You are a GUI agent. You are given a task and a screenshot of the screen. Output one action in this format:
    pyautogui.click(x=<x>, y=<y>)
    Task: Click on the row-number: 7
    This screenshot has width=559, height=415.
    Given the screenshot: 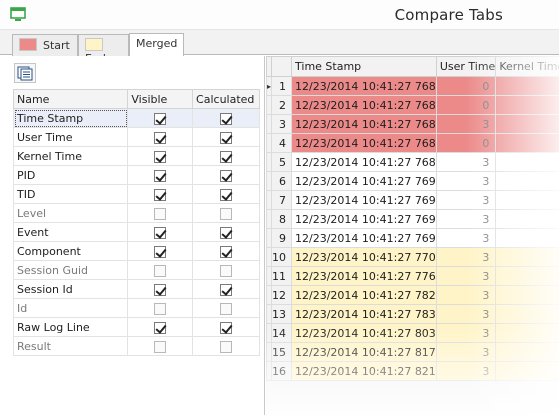 What is the action you would take?
    pyautogui.click(x=282, y=200)
    